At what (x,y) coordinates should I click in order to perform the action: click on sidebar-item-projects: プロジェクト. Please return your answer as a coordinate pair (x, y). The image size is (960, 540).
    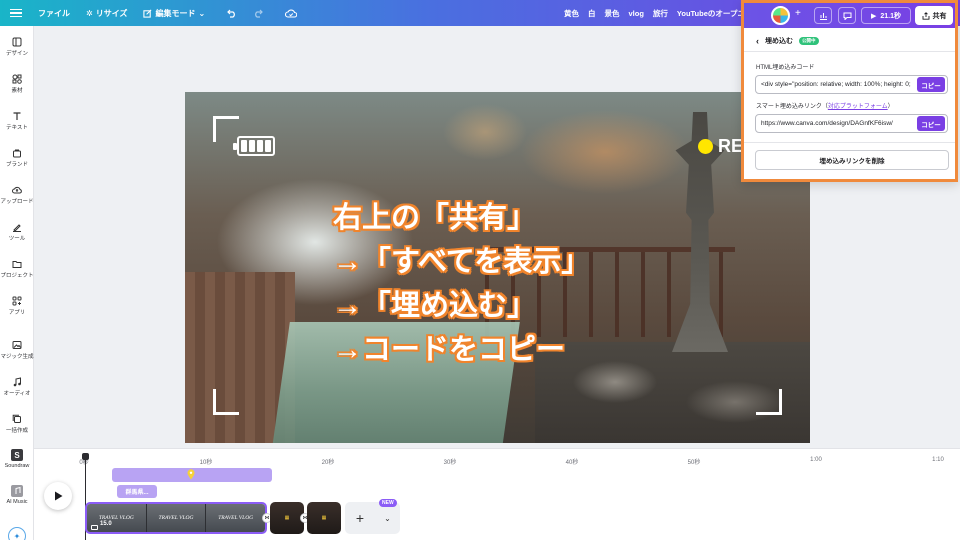
    Looking at the image, I should click on (17, 269).